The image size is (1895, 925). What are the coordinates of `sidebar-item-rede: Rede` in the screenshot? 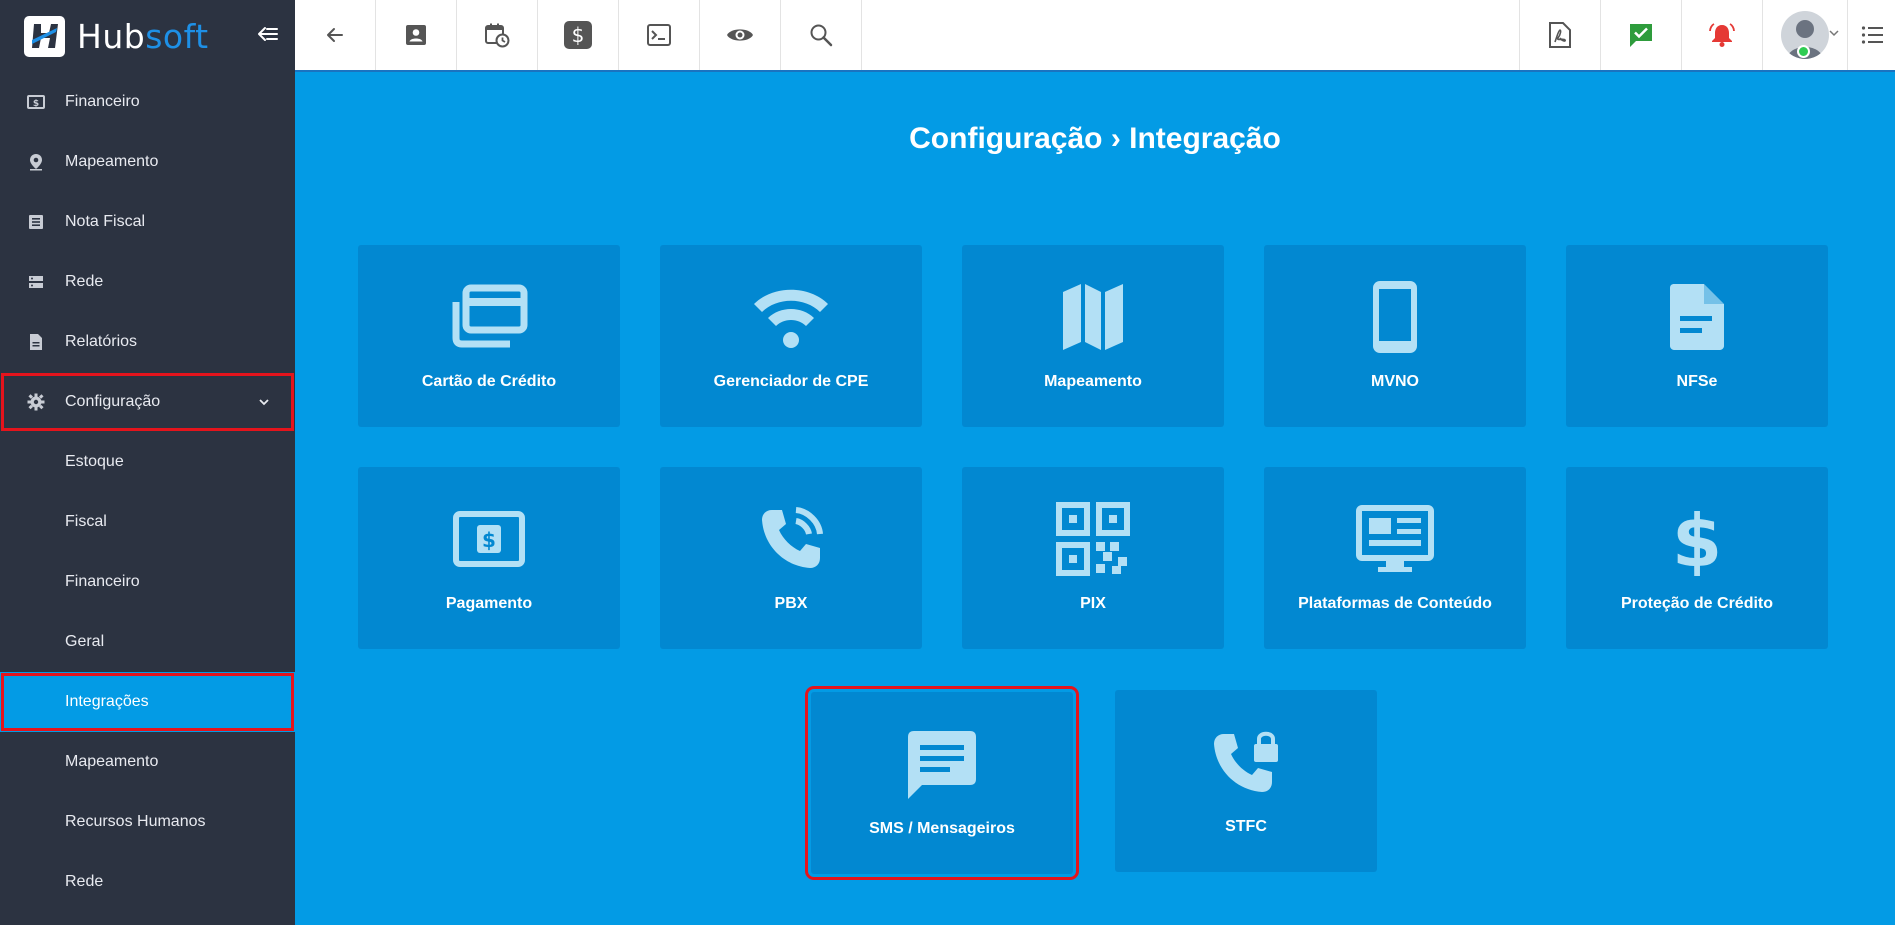 It's located at (147, 282).